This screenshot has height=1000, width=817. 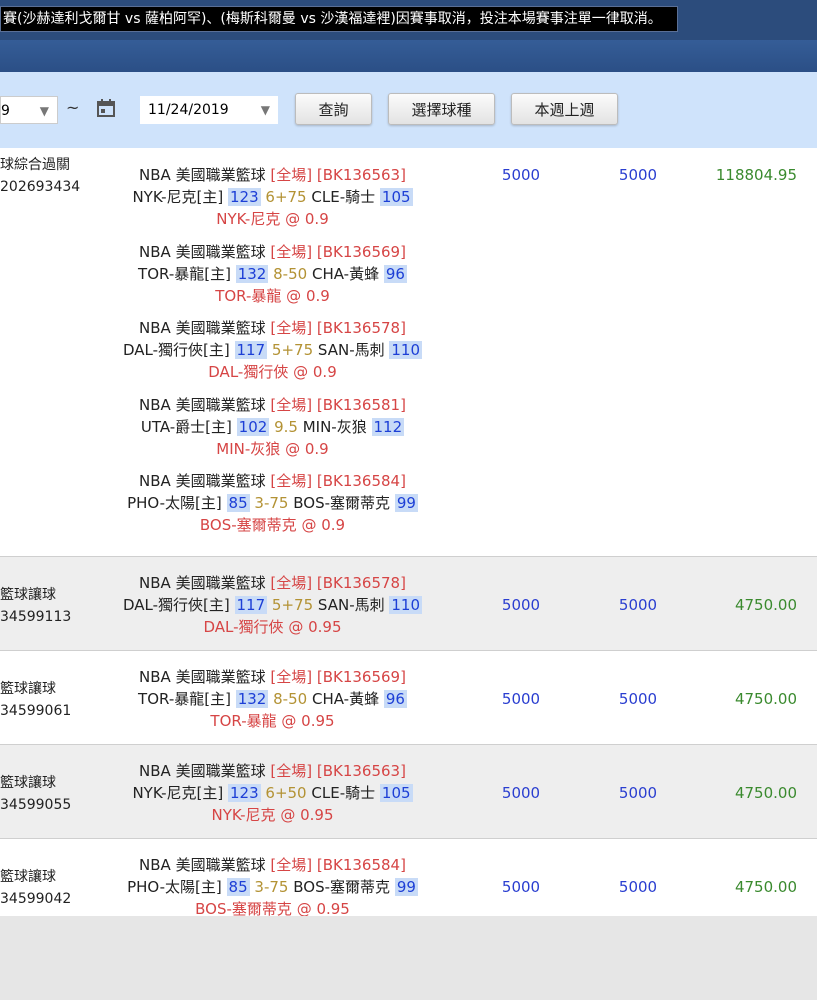 What do you see at coordinates (361, 404) in the screenshot?
I see `event-code: [BK136581]` at bounding box center [361, 404].